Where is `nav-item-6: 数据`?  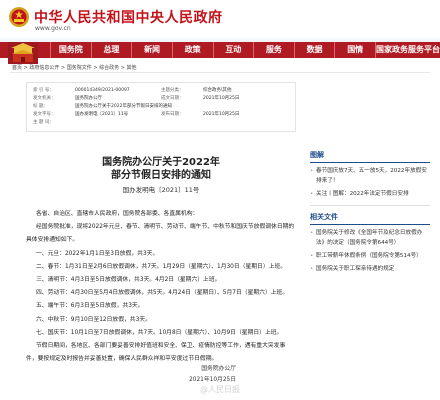 nav-item-6: 数据 is located at coordinates (314, 50).